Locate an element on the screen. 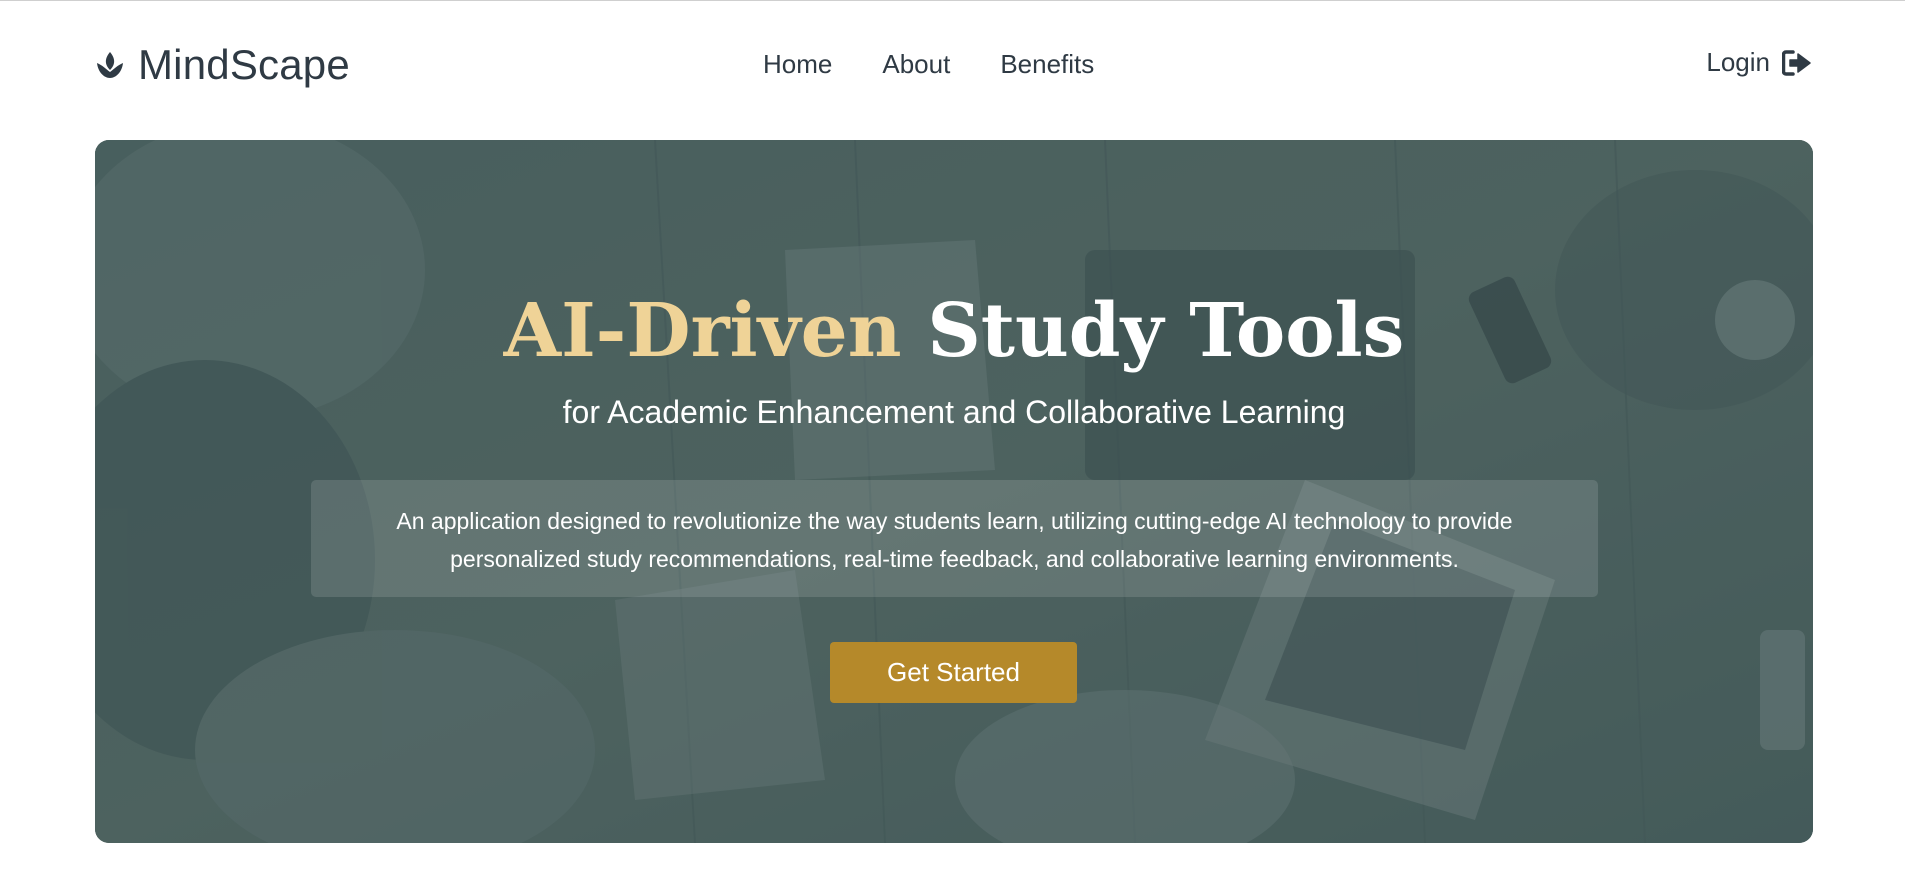 This screenshot has height=876, width=1905. get-started-button: Get Started is located at coordinates (953, 672).